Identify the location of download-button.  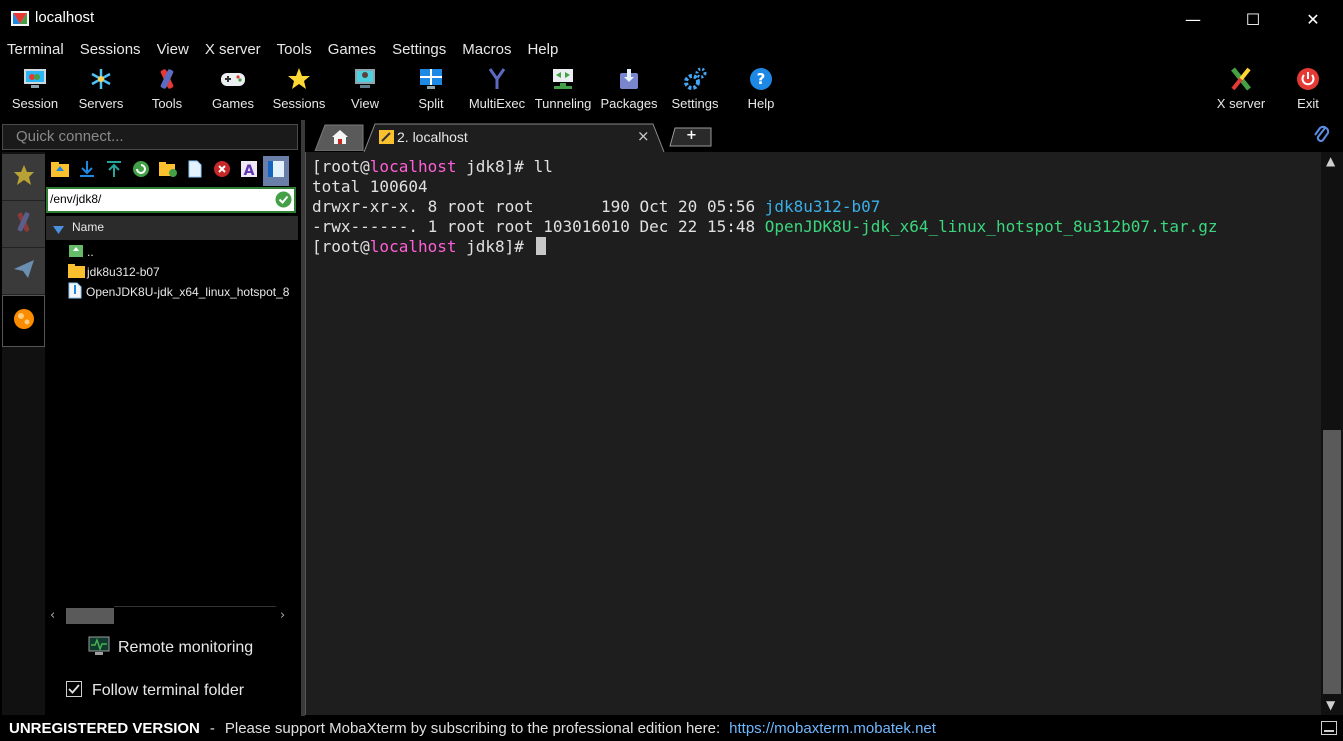
(87, 171).